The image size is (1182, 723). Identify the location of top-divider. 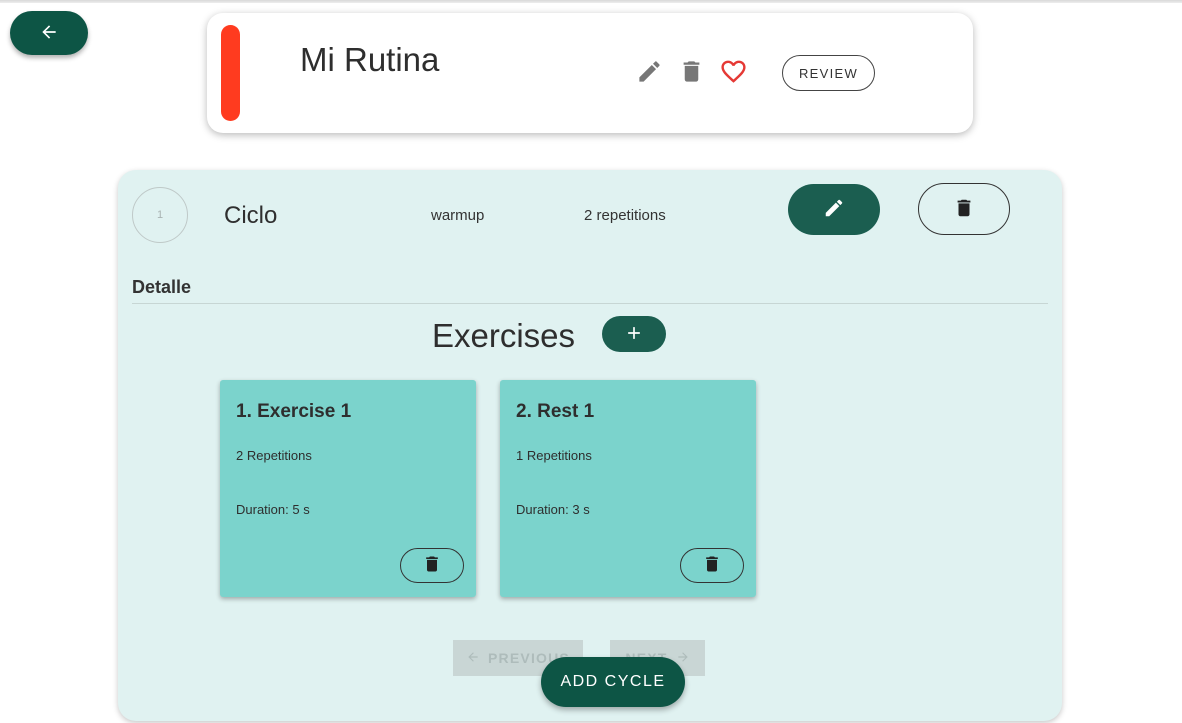
(591, 1).